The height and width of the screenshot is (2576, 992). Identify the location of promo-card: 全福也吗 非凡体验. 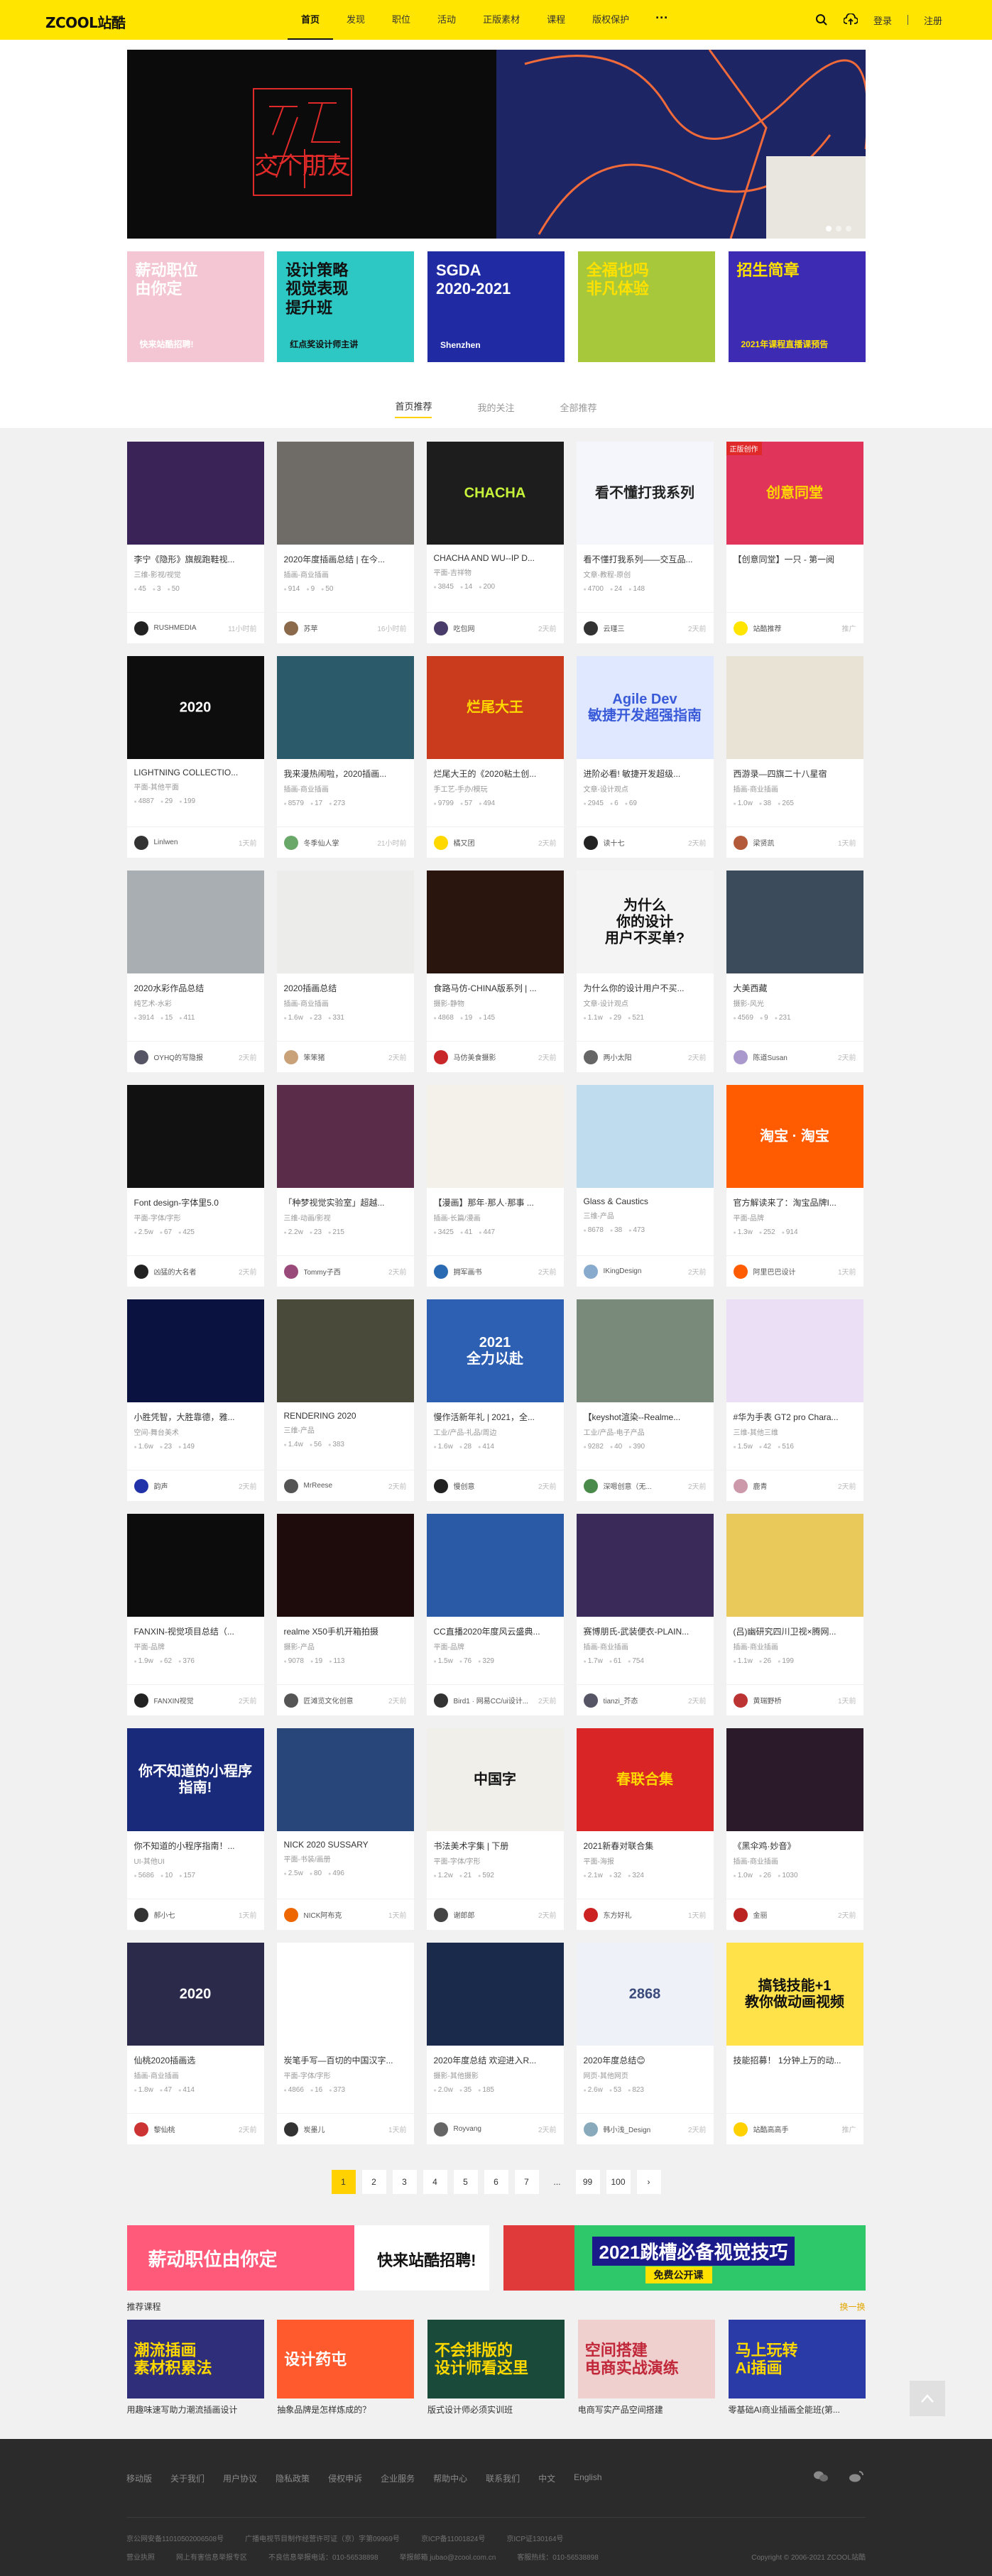
(646, 306).